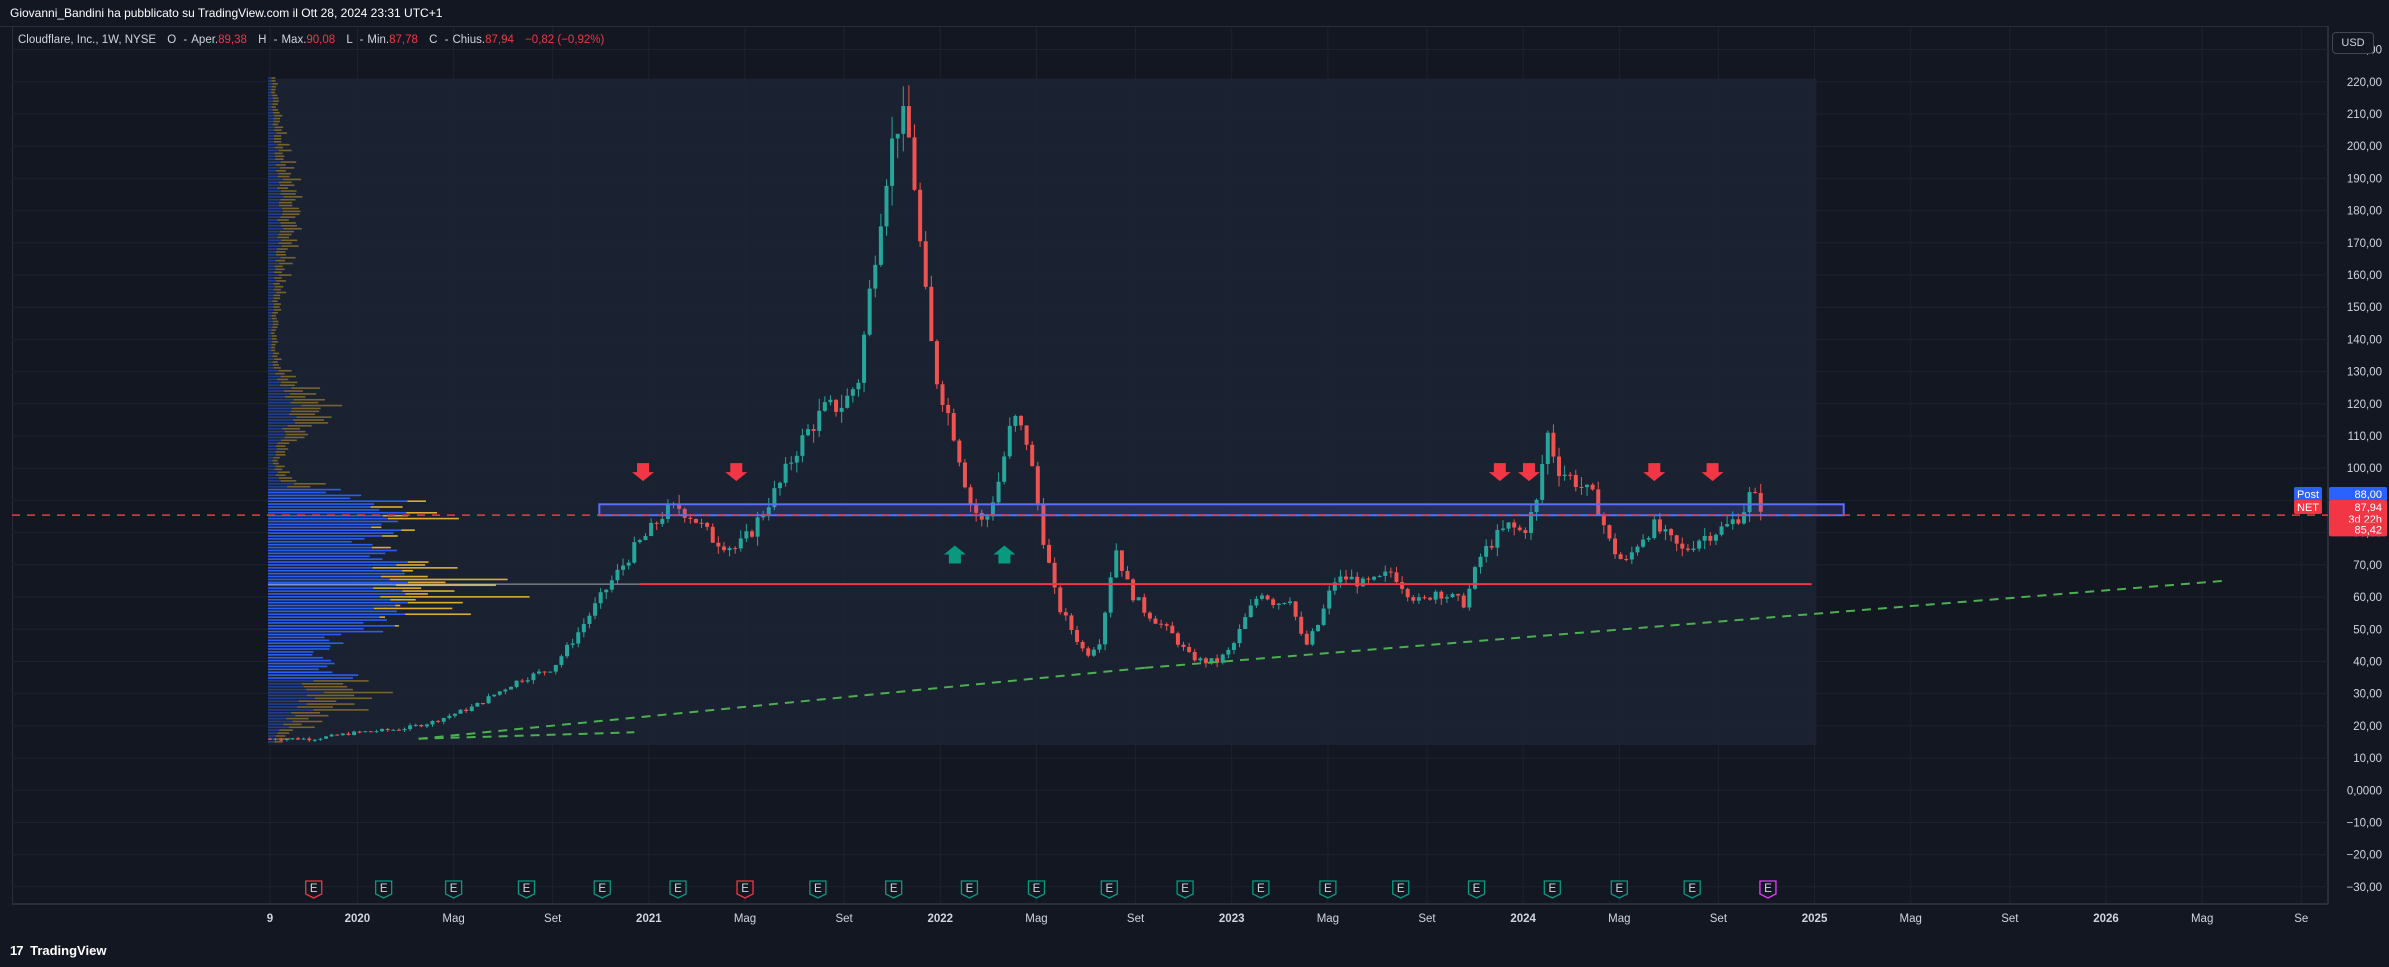 The width and height of the screenshot is (2389, 967). What do you see at coordinates (403, 40) in the screenshot?
I see `legend-low-value: 87,78` at bounding box center [403, 40].